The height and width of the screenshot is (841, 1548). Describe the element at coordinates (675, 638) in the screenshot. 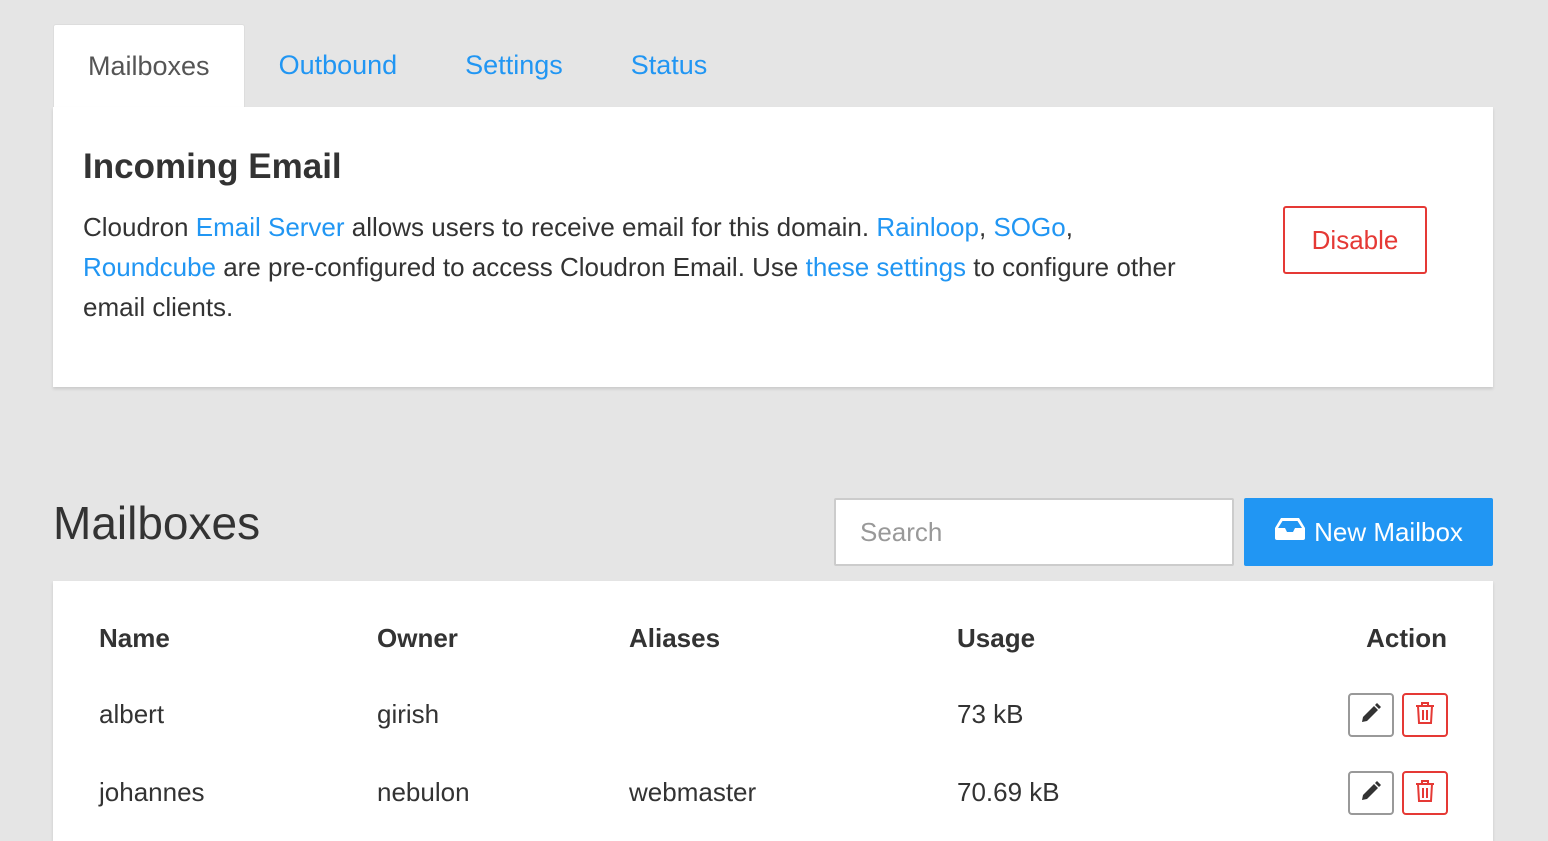

I see `column-header-aliases: Aliases` at that location.